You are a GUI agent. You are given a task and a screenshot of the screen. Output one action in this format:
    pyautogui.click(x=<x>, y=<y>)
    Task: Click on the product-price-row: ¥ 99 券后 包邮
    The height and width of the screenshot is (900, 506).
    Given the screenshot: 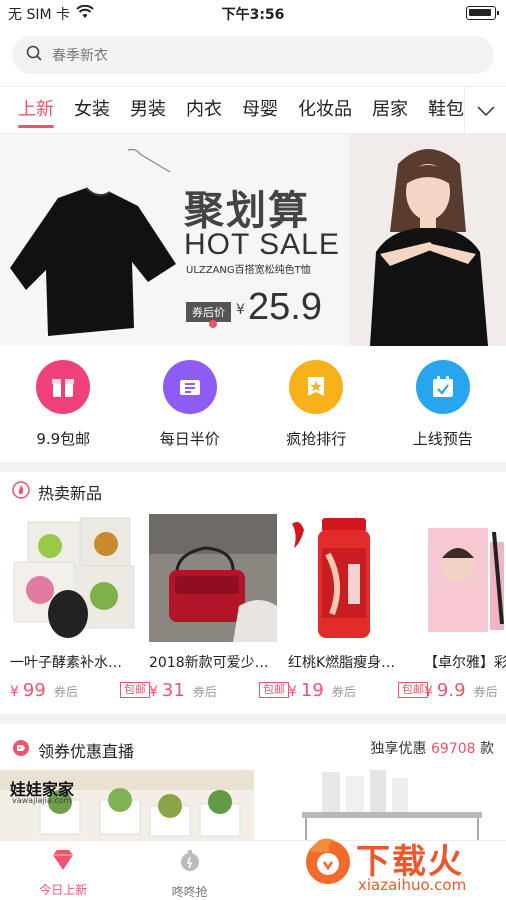 What is the action you would take?
    pyautogui.click(x=80, y=691)
    